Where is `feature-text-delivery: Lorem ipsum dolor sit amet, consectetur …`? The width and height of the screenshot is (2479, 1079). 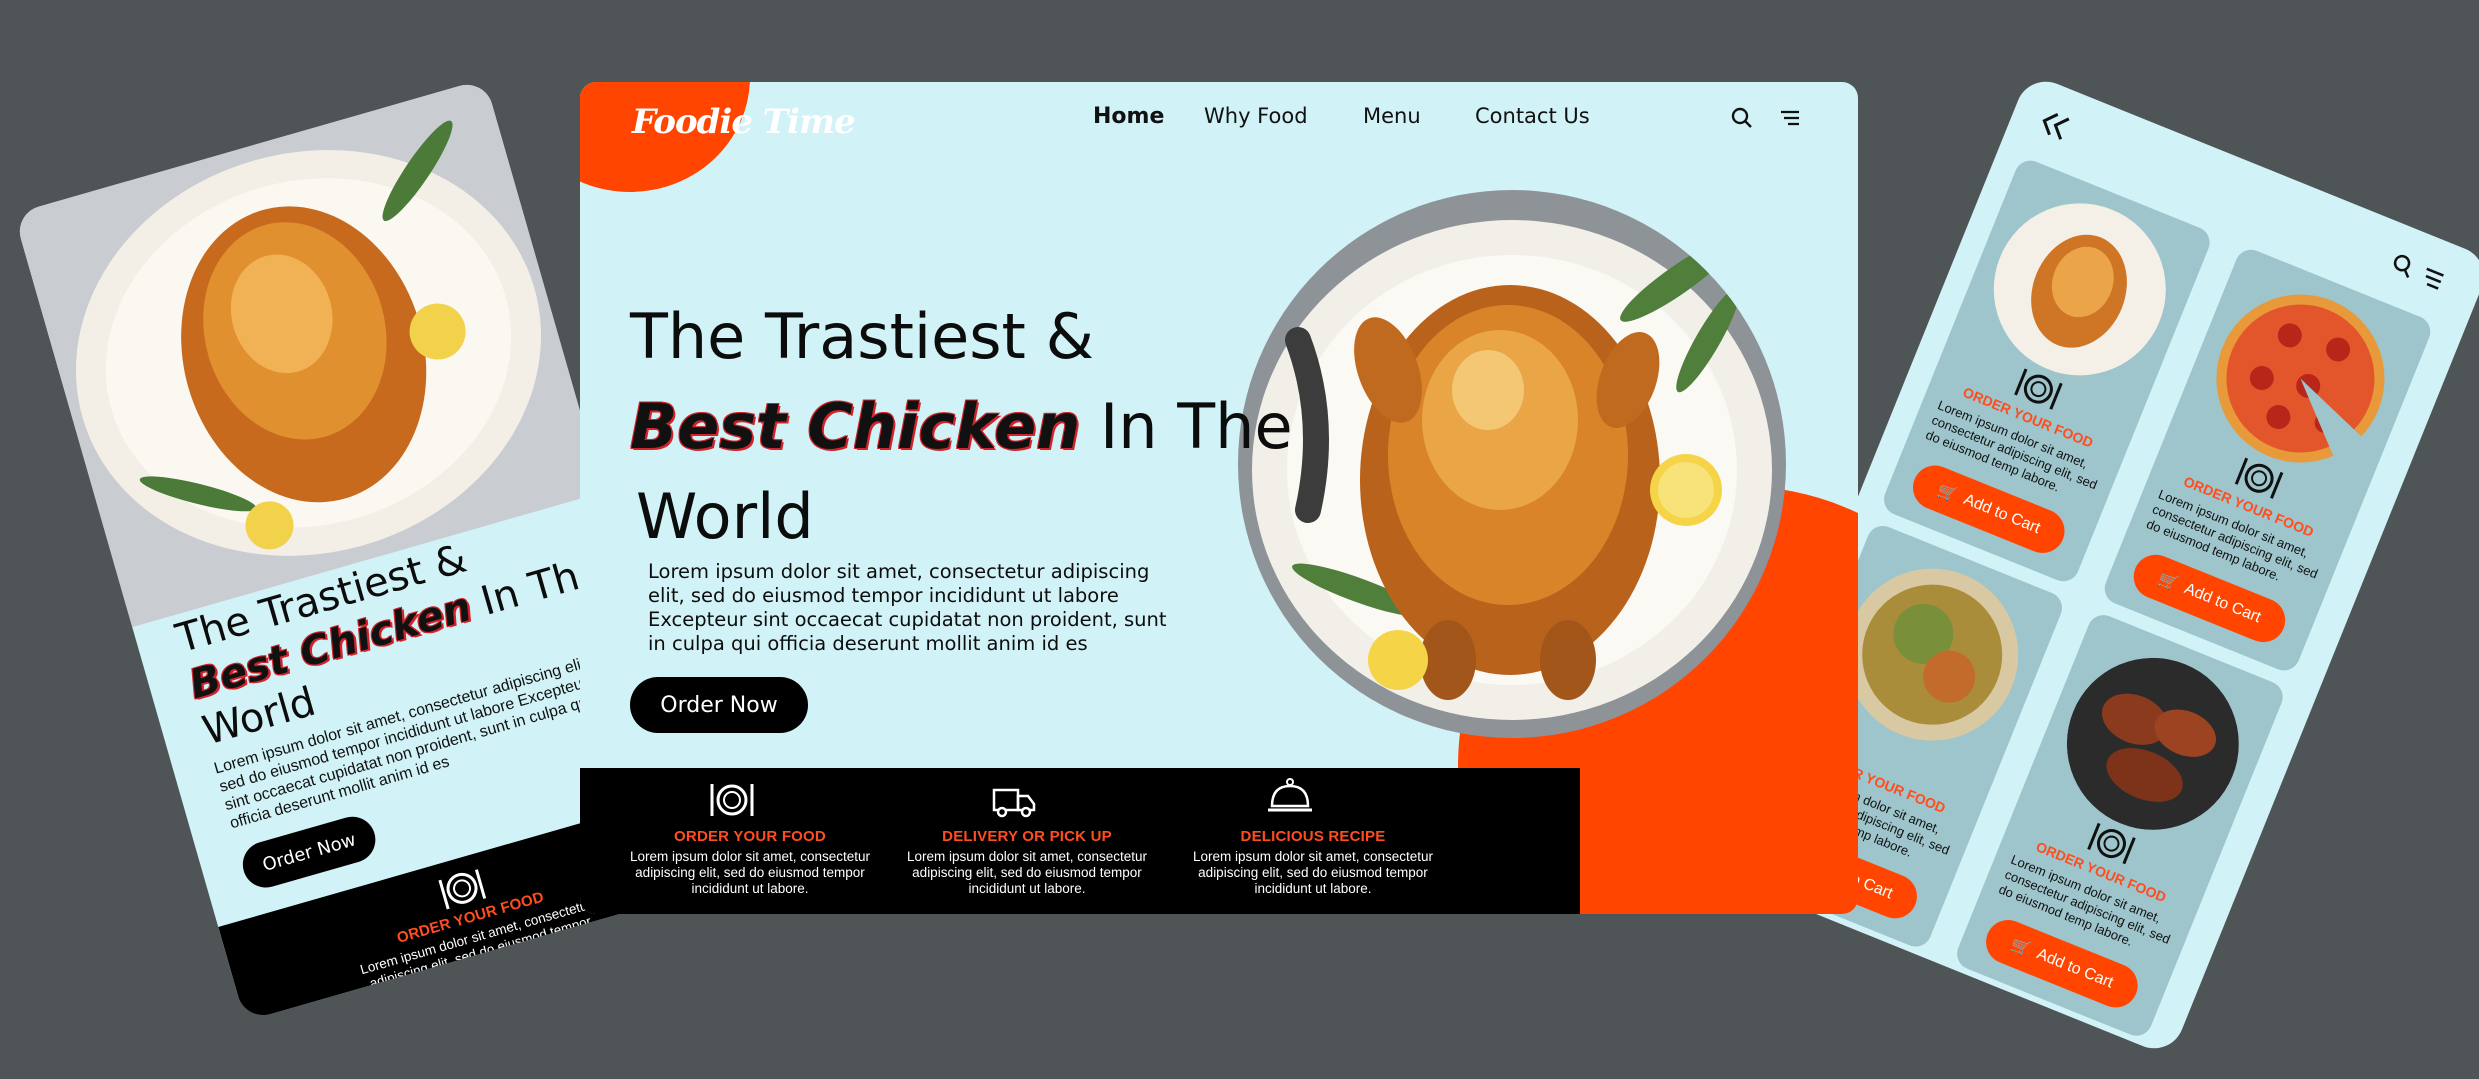 feature-text-delivery: Lorem ipsum dolor sit amet, consectetur … is located at coordinates (1027, 872).